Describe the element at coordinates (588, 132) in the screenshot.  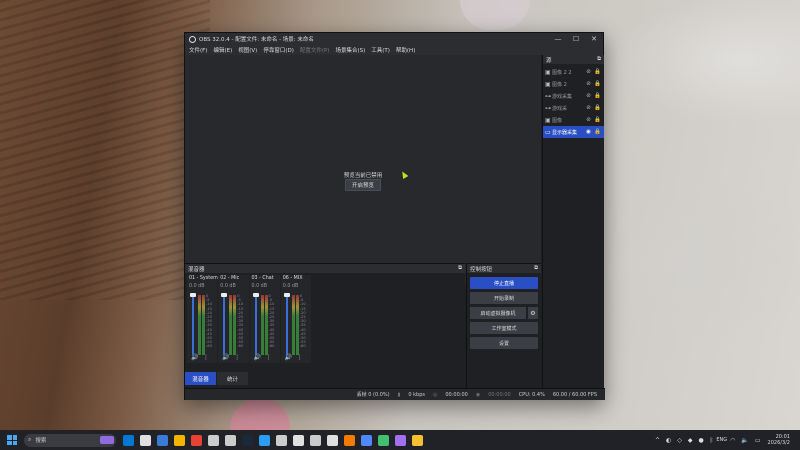
I see `visibility-icon: ◉` at that location.